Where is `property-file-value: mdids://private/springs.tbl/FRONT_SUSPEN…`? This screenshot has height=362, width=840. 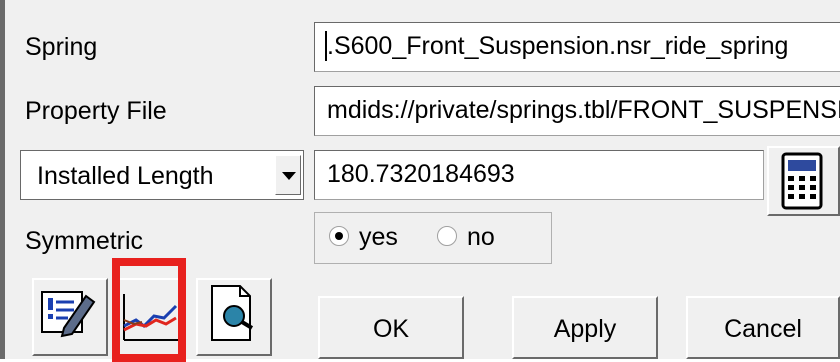
property-file-value: mdids://private/springs.tbl/FRONT_SUSPEN… is located at coordinates (583, 110).